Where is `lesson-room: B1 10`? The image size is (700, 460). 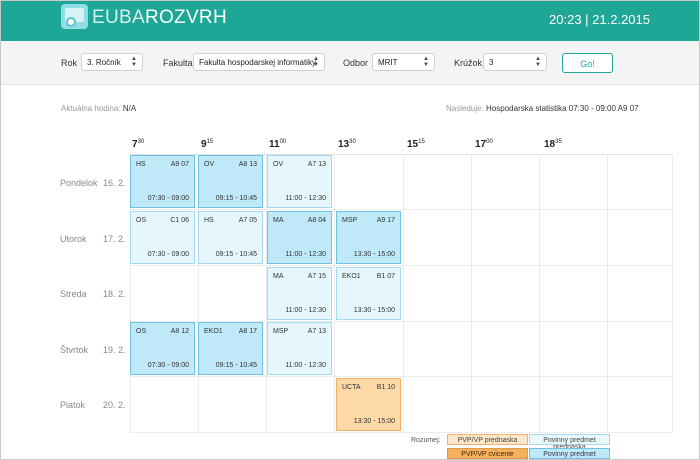 lesson-room: B1 10 is located at coordinates (385, 387).